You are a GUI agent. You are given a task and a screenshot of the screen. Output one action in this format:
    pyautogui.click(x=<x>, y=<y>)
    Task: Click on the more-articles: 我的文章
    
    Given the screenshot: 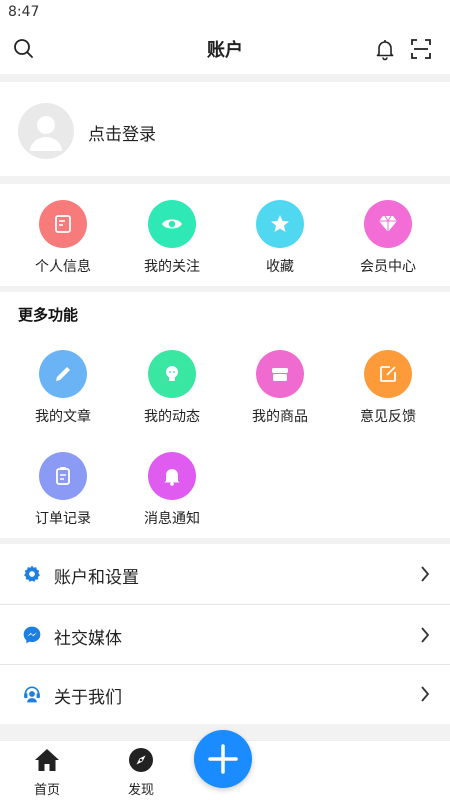 What is the action you would take?
    pyautogui.click(x=63, y=388)
    